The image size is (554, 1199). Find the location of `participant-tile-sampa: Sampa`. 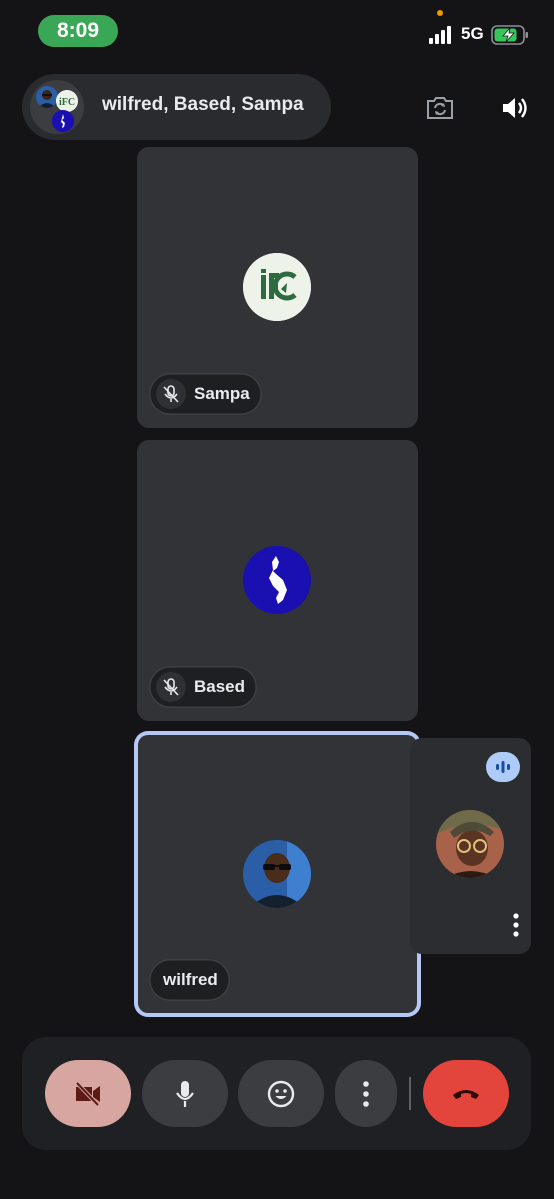

participant-tile-sampa: Sampa is located at coordinates (277, 287).